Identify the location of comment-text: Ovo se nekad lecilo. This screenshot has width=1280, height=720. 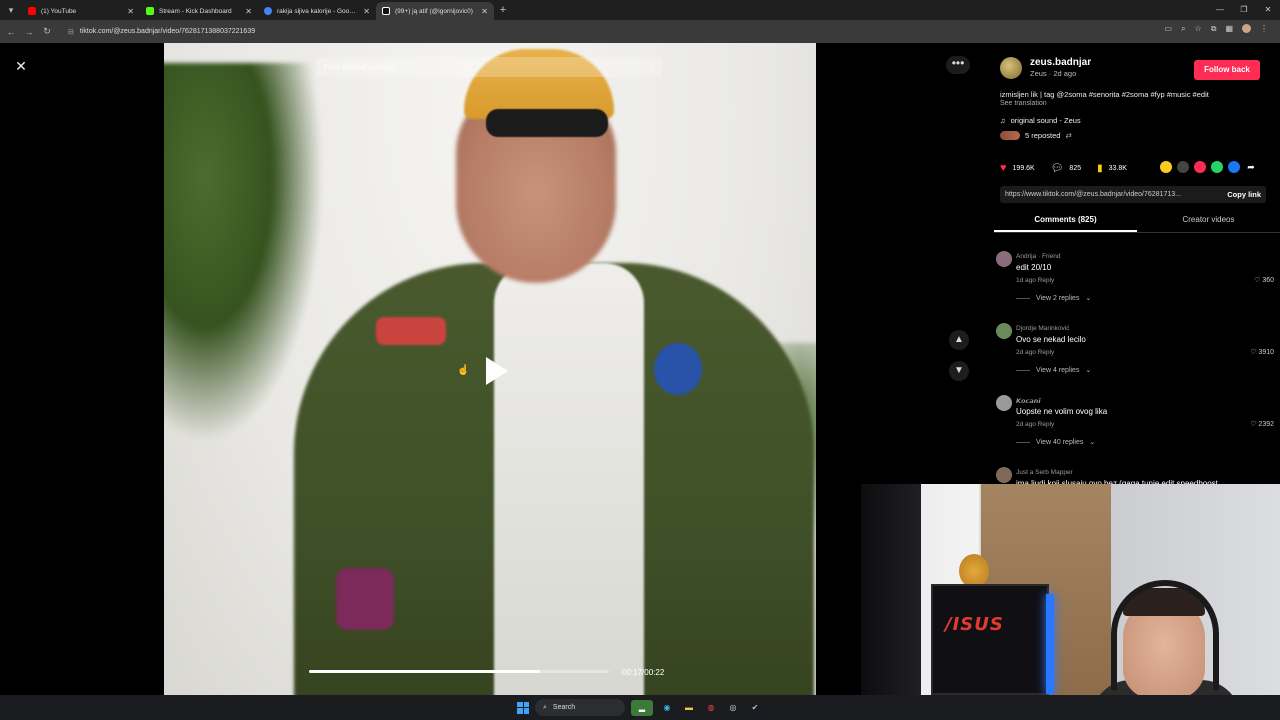
(1051, 339).